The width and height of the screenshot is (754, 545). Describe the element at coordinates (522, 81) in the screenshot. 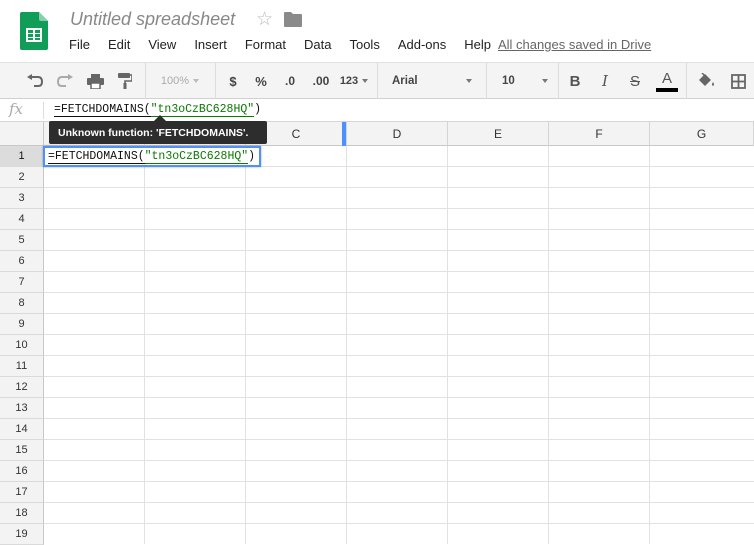

I see `font-size-select: 10` at that location.